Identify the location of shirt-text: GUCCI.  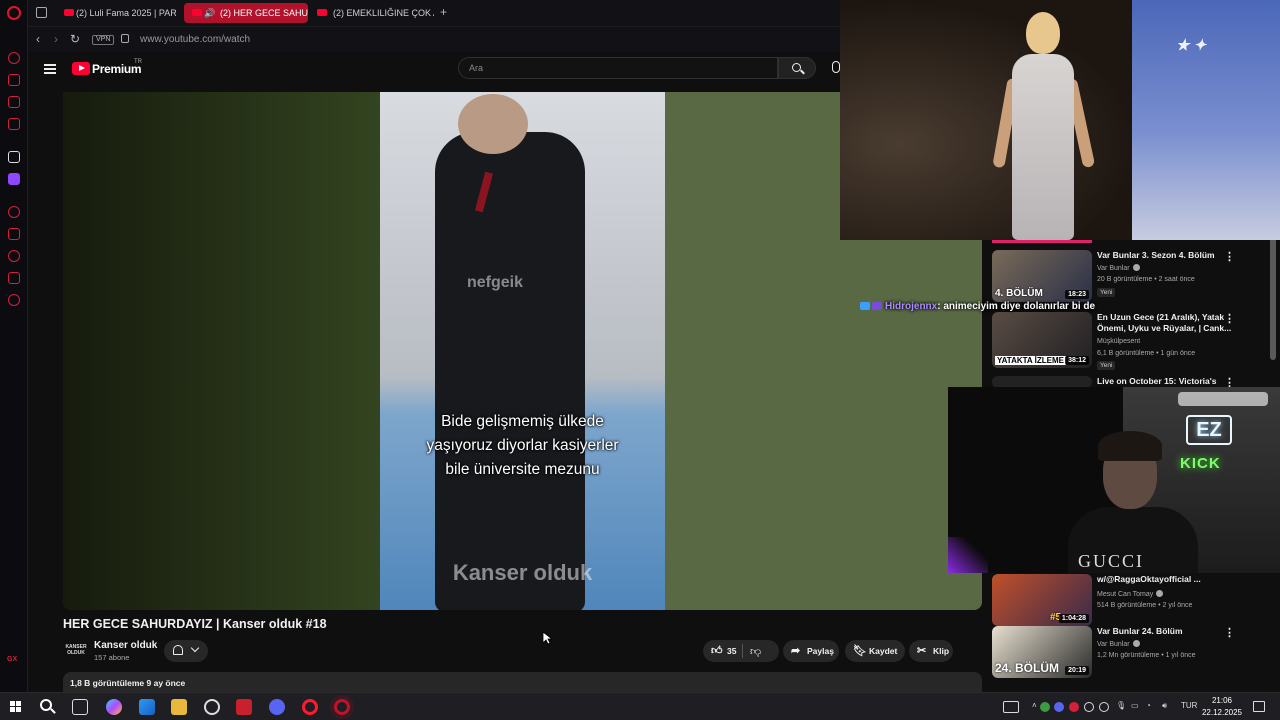
(1111, 561).